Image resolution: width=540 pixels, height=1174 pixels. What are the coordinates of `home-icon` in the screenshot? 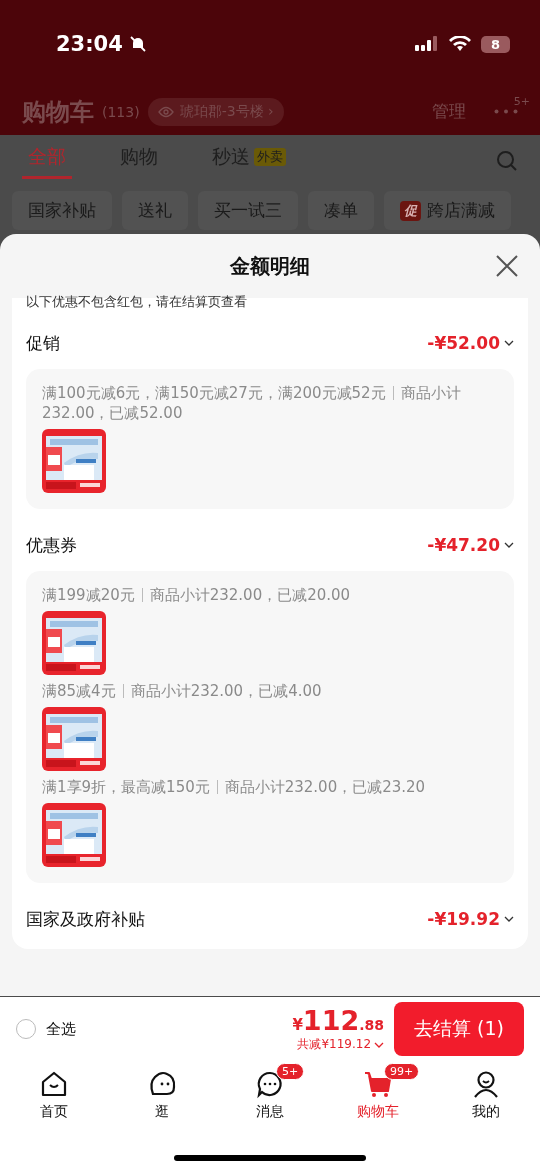 It's located at (54, 1084).